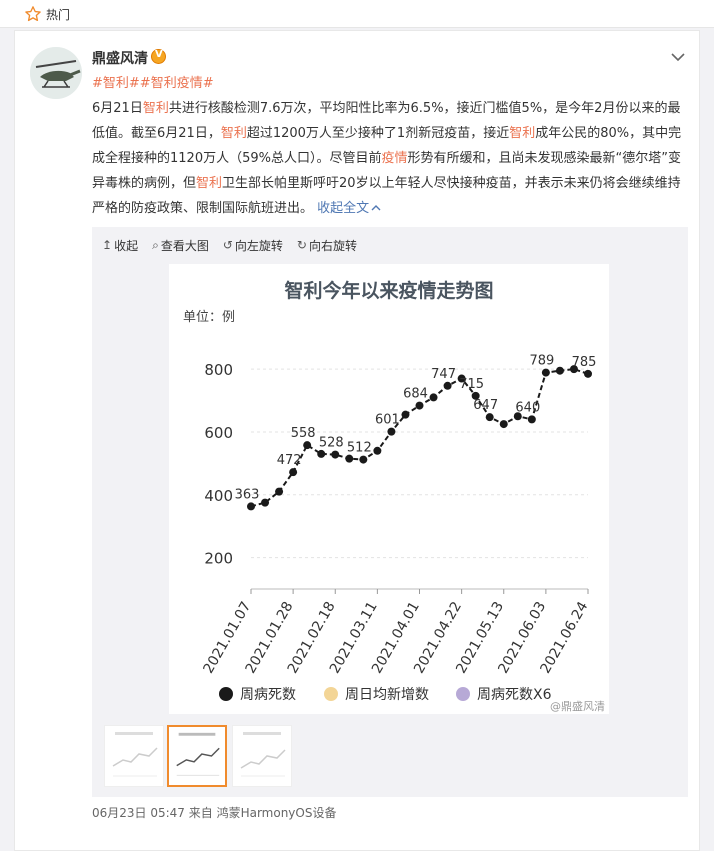 This screenshot has height=851, width=714. Describe the element at coordinates (443, 374) in the screenshot. I see `data-label: 747` at that location.